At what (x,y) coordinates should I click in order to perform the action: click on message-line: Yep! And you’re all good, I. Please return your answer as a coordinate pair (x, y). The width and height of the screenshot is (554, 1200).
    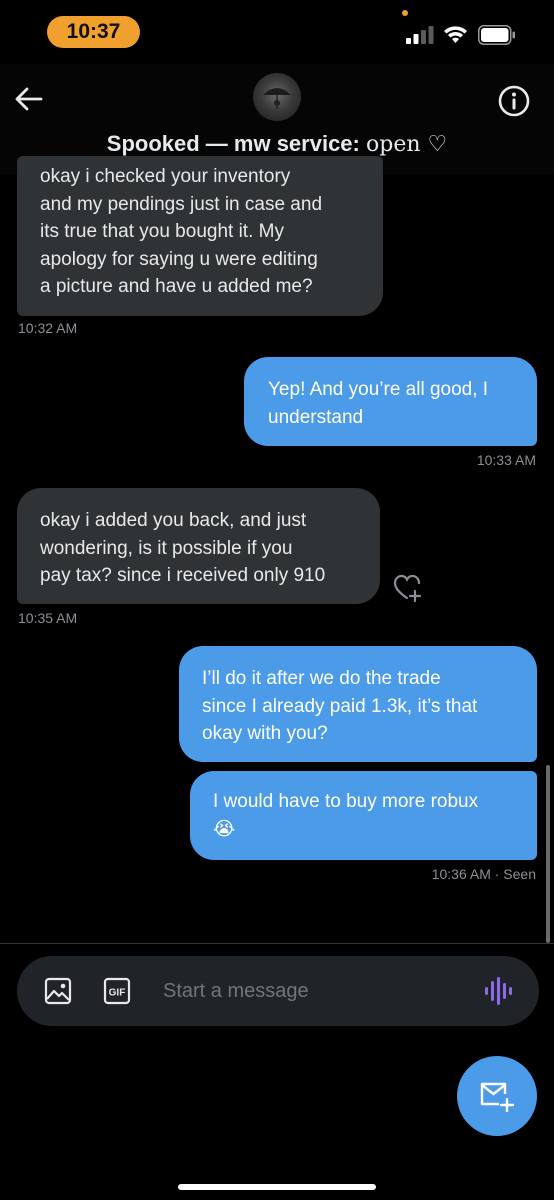
    Looking at the image, I should click on (378, 389).